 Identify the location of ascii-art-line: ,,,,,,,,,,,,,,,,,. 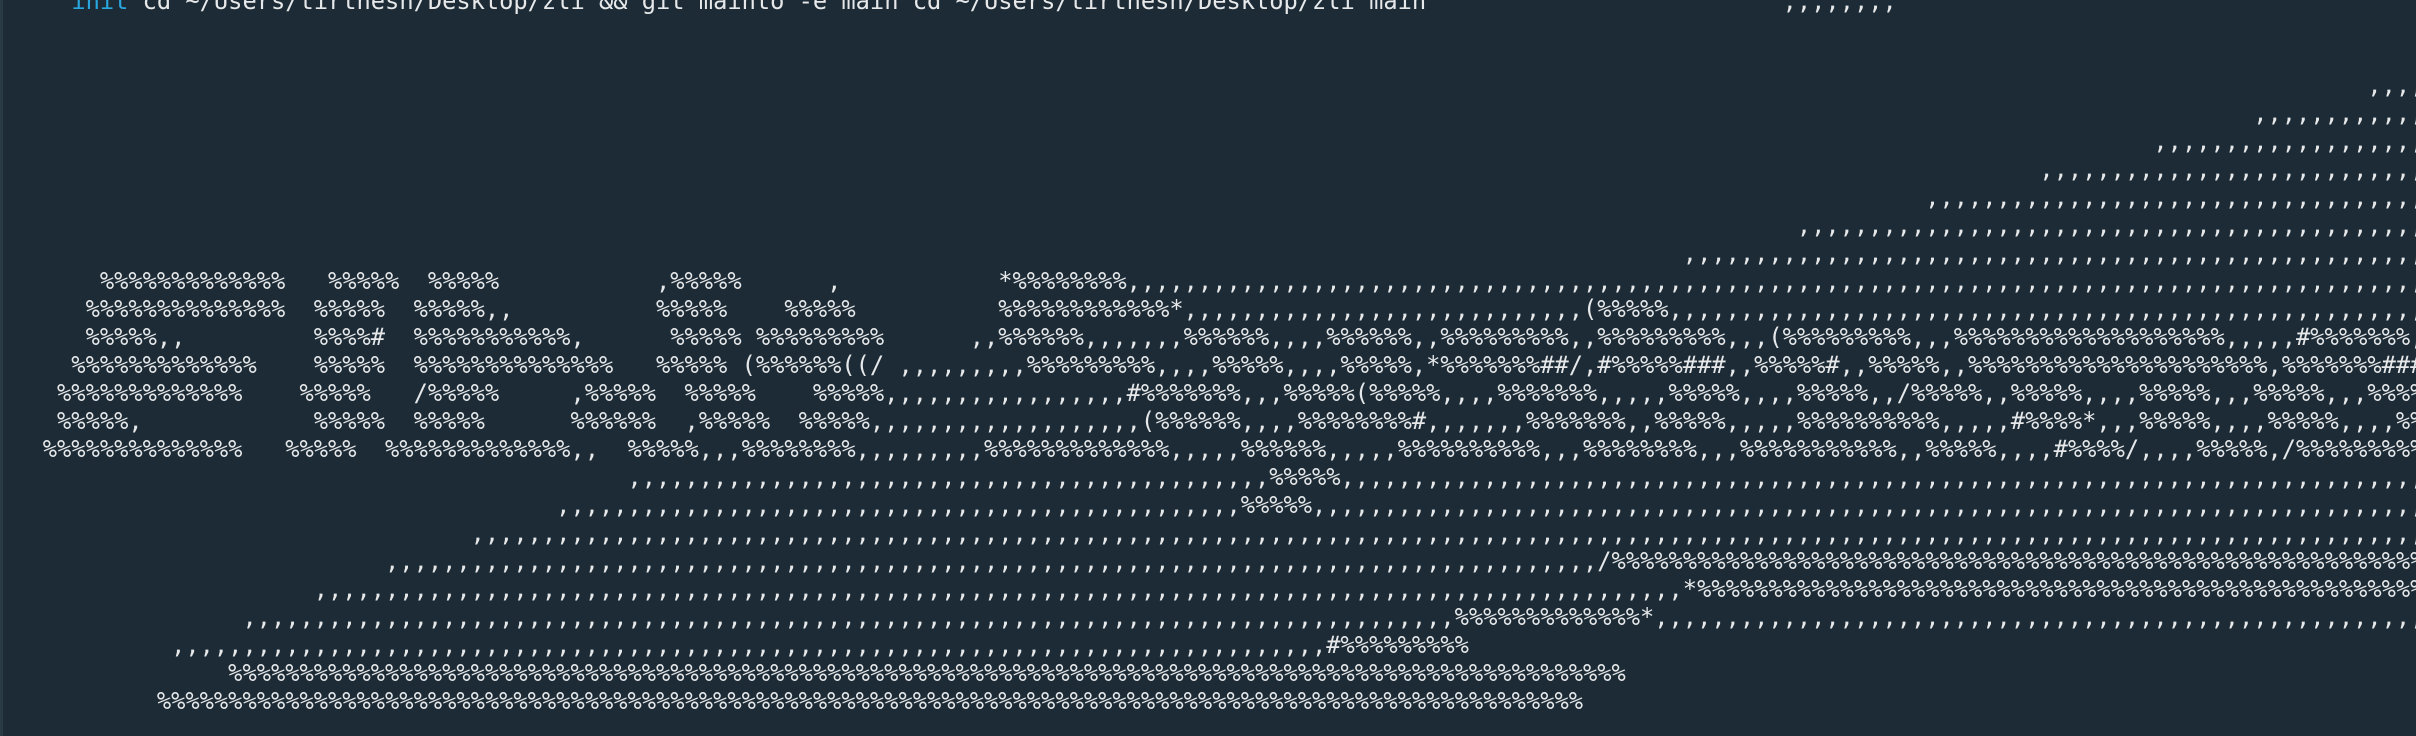
(1208, 29).